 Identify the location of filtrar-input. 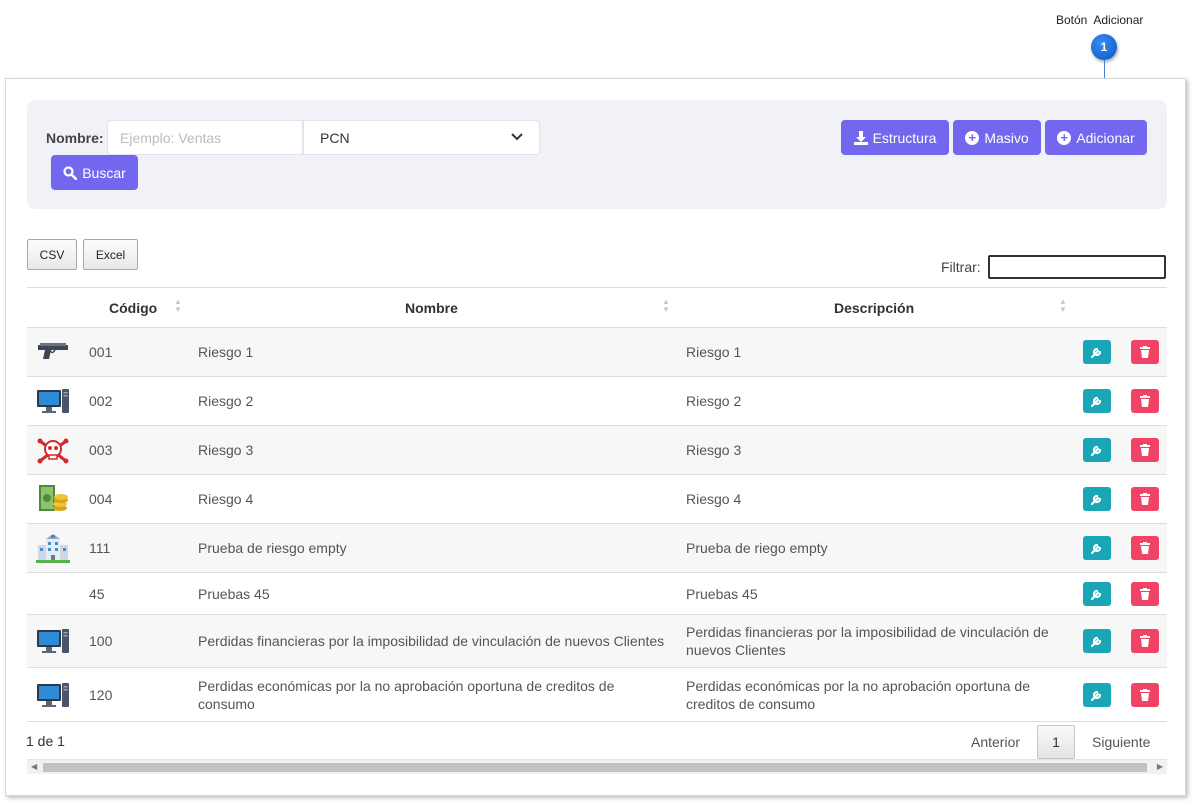
(1077, 267).